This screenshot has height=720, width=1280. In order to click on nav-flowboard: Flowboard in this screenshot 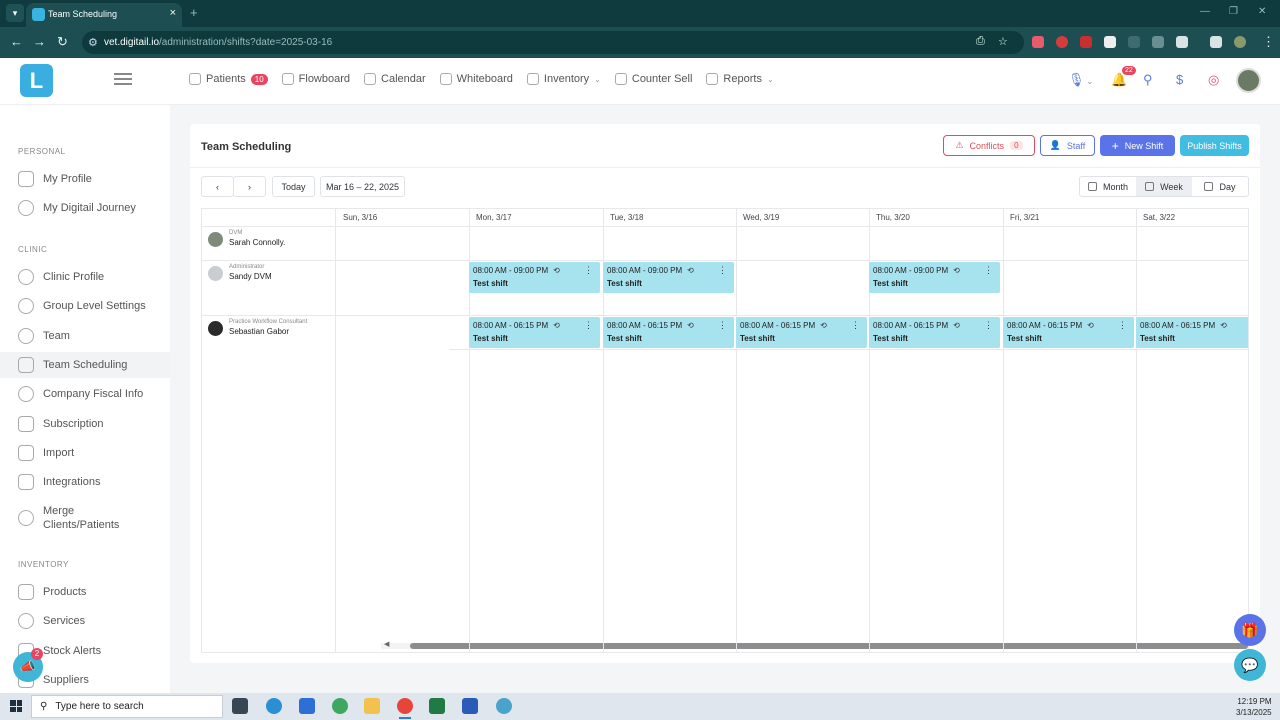, I will do `click(315, 79)`.